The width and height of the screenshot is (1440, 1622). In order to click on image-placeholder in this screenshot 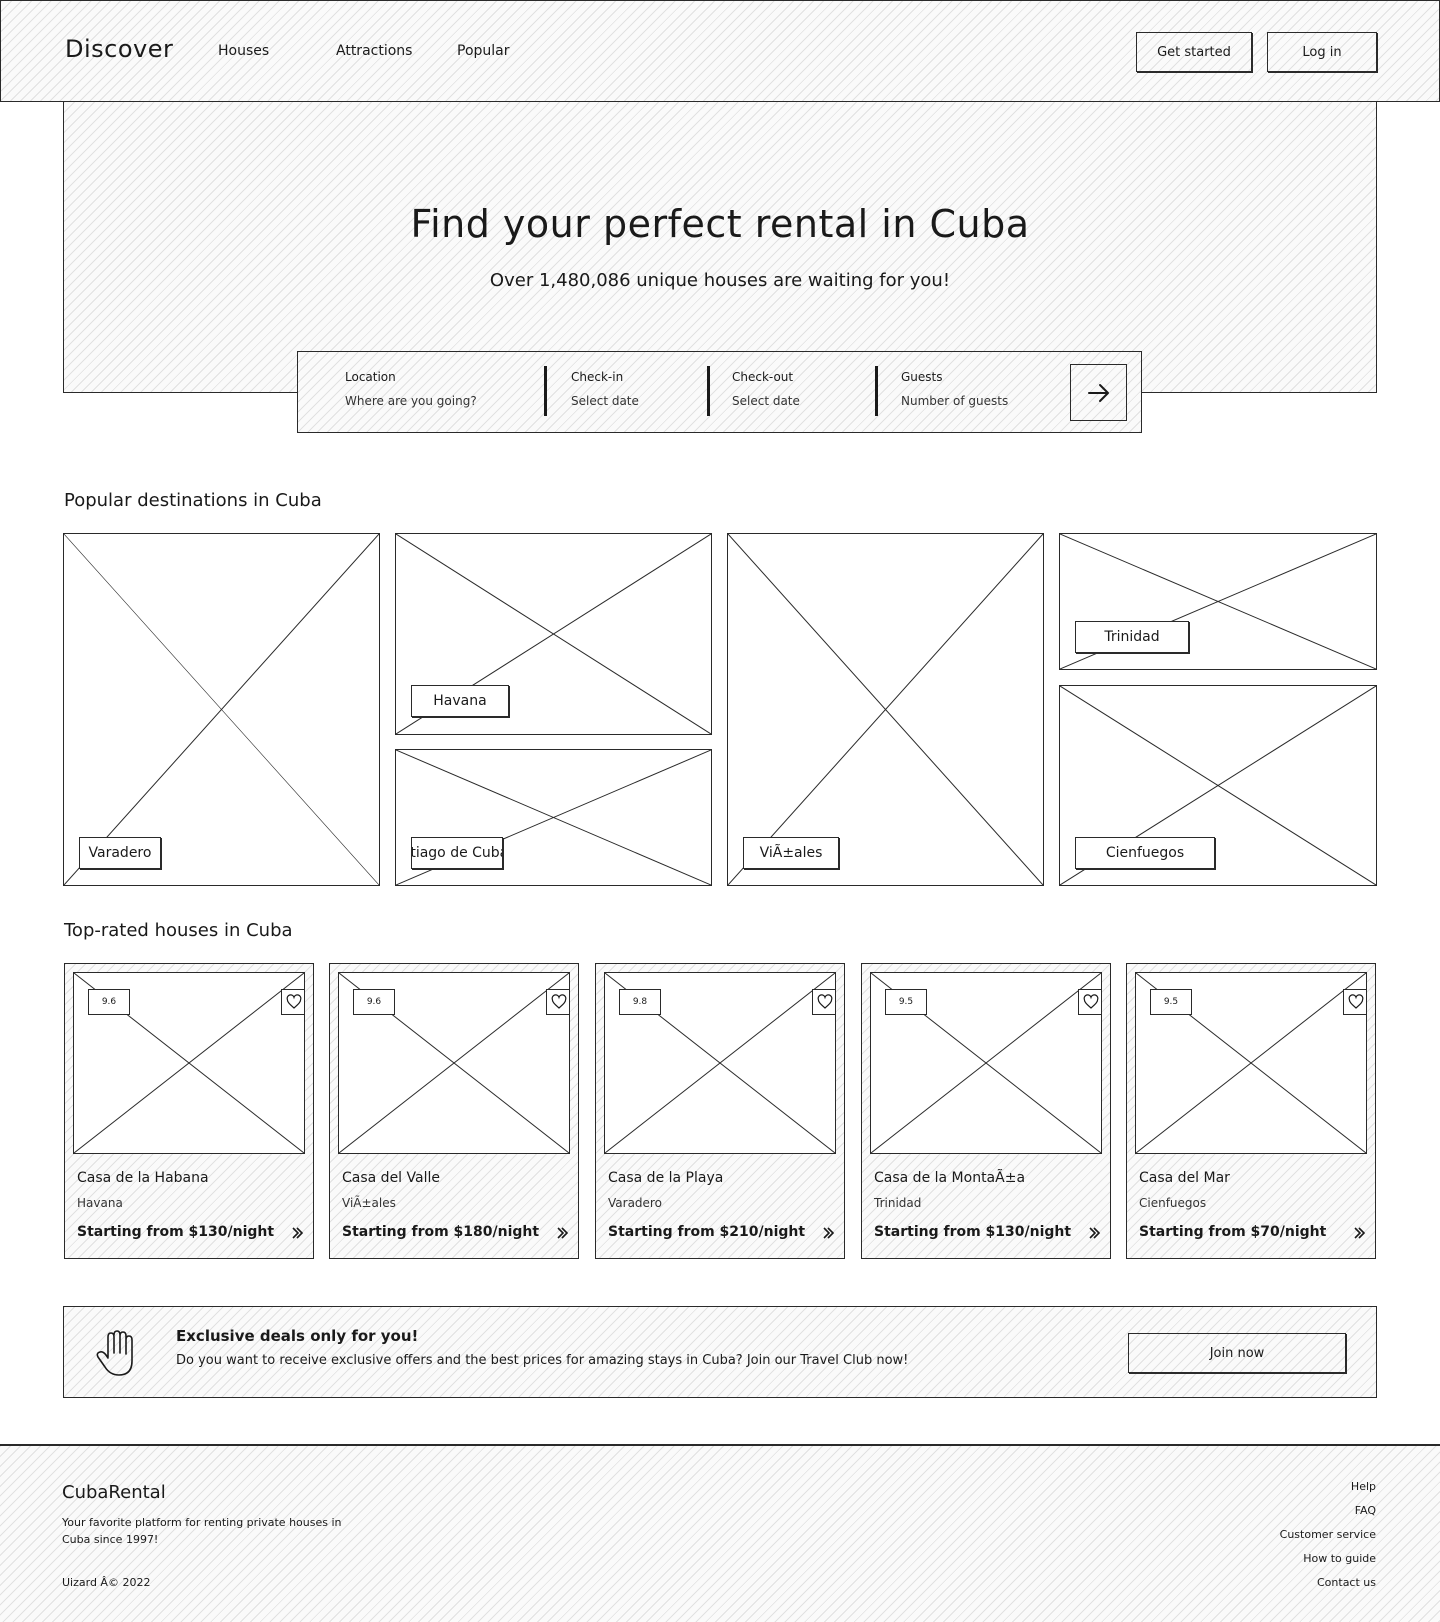, I will do `click(221, 709)`.